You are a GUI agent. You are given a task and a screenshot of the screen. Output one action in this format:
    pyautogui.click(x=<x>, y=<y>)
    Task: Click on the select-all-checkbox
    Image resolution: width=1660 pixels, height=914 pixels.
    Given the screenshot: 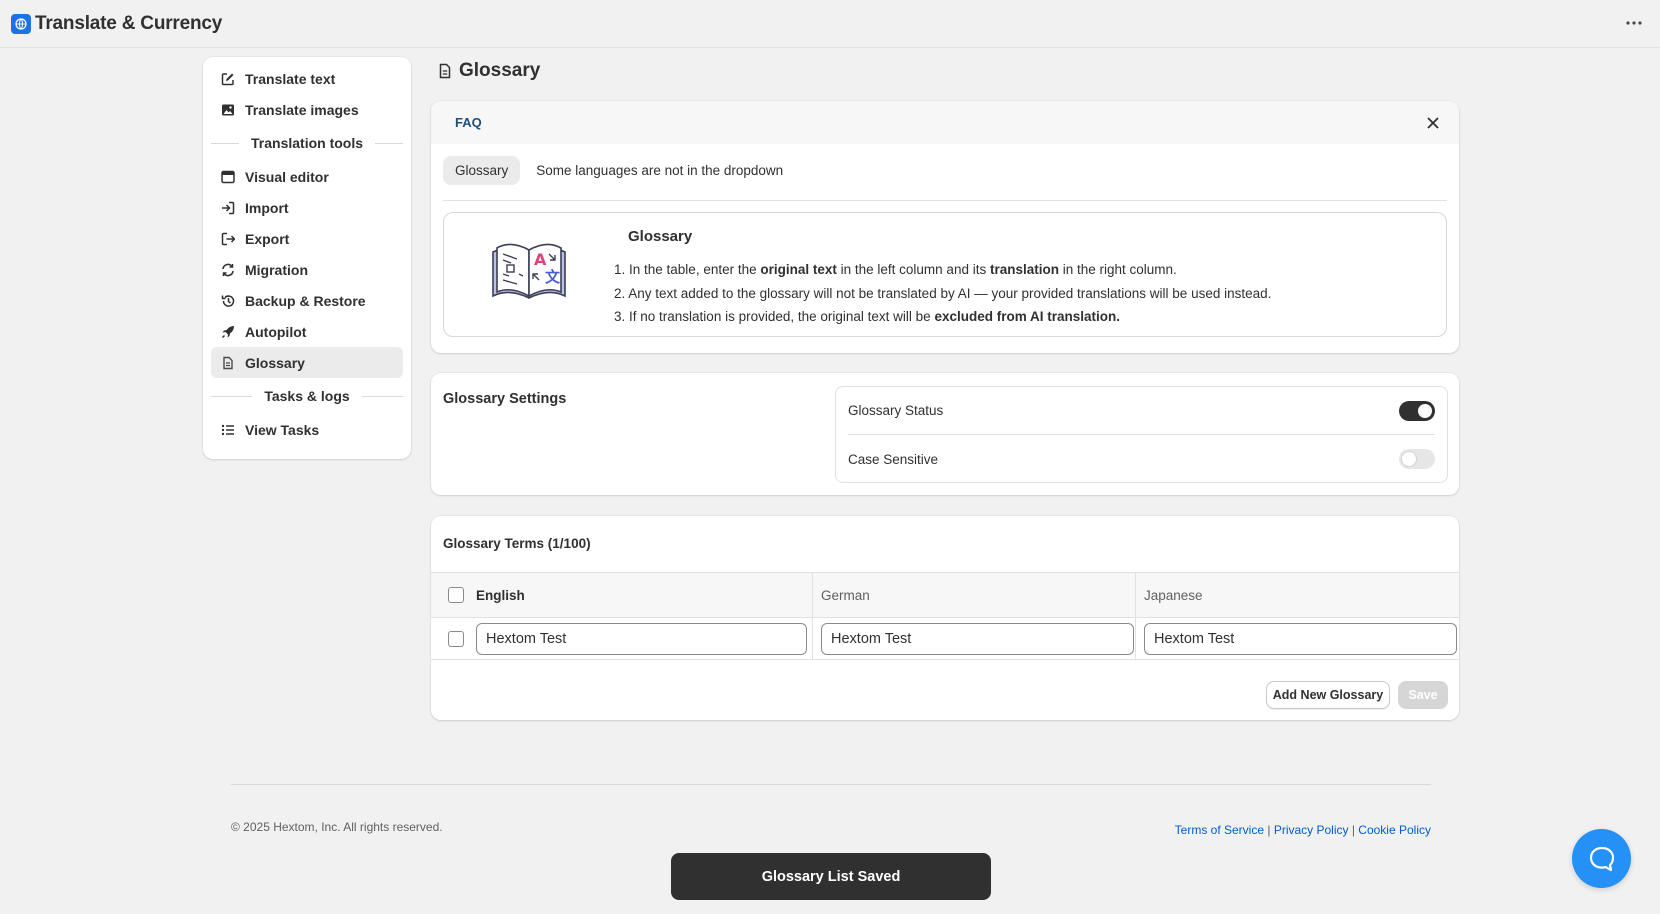 What is the action you would take?
    pyautogui.click(x=456, y=595)
    